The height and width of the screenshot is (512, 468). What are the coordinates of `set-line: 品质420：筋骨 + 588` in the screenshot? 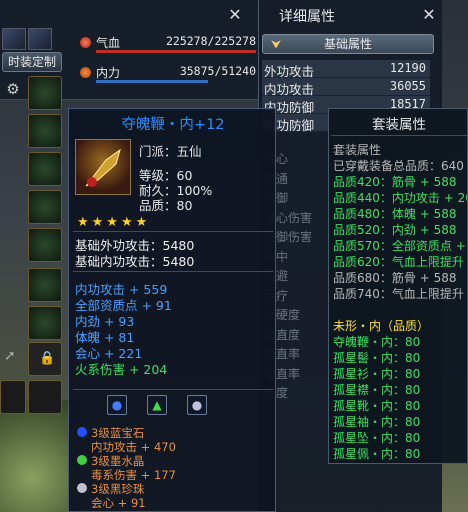 It's located at (395, 182).